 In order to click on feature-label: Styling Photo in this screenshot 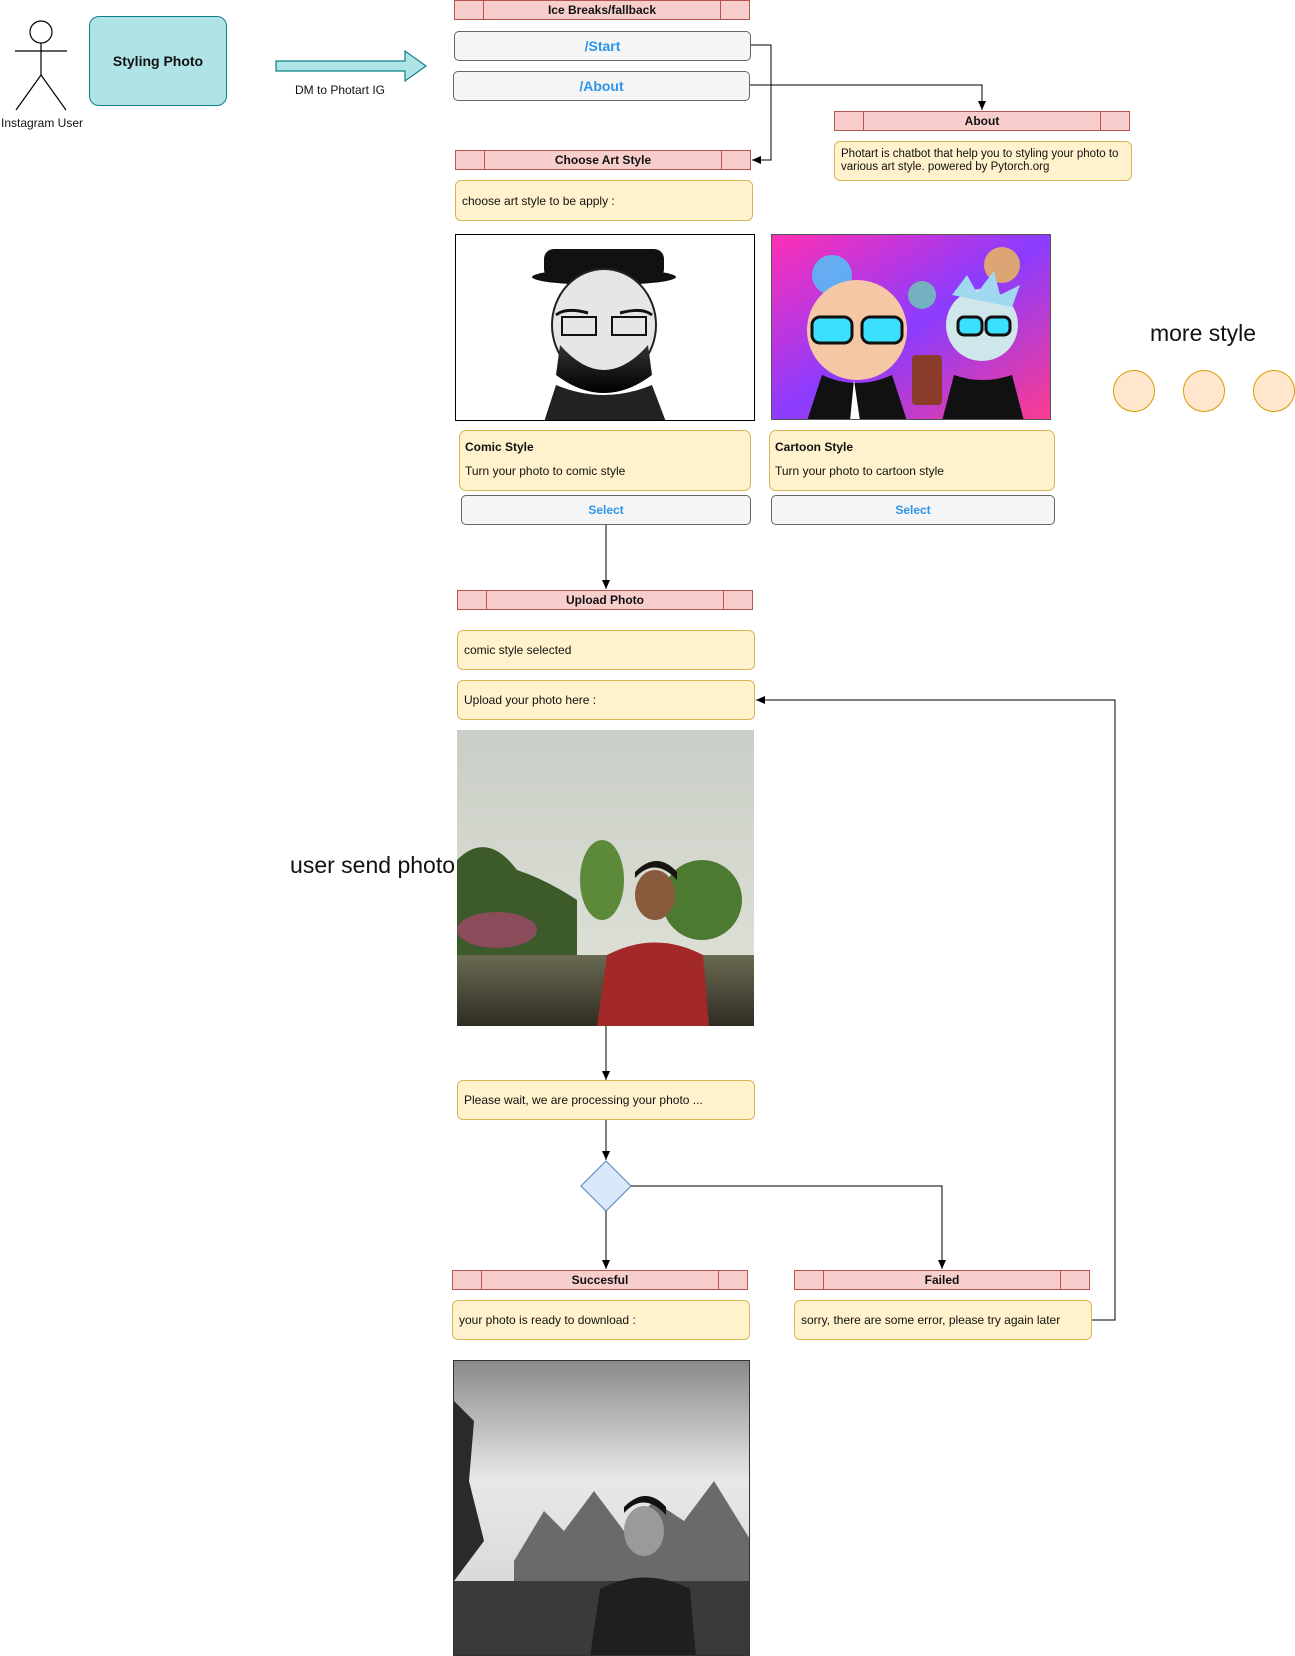, I will do `click(158, 61)`.